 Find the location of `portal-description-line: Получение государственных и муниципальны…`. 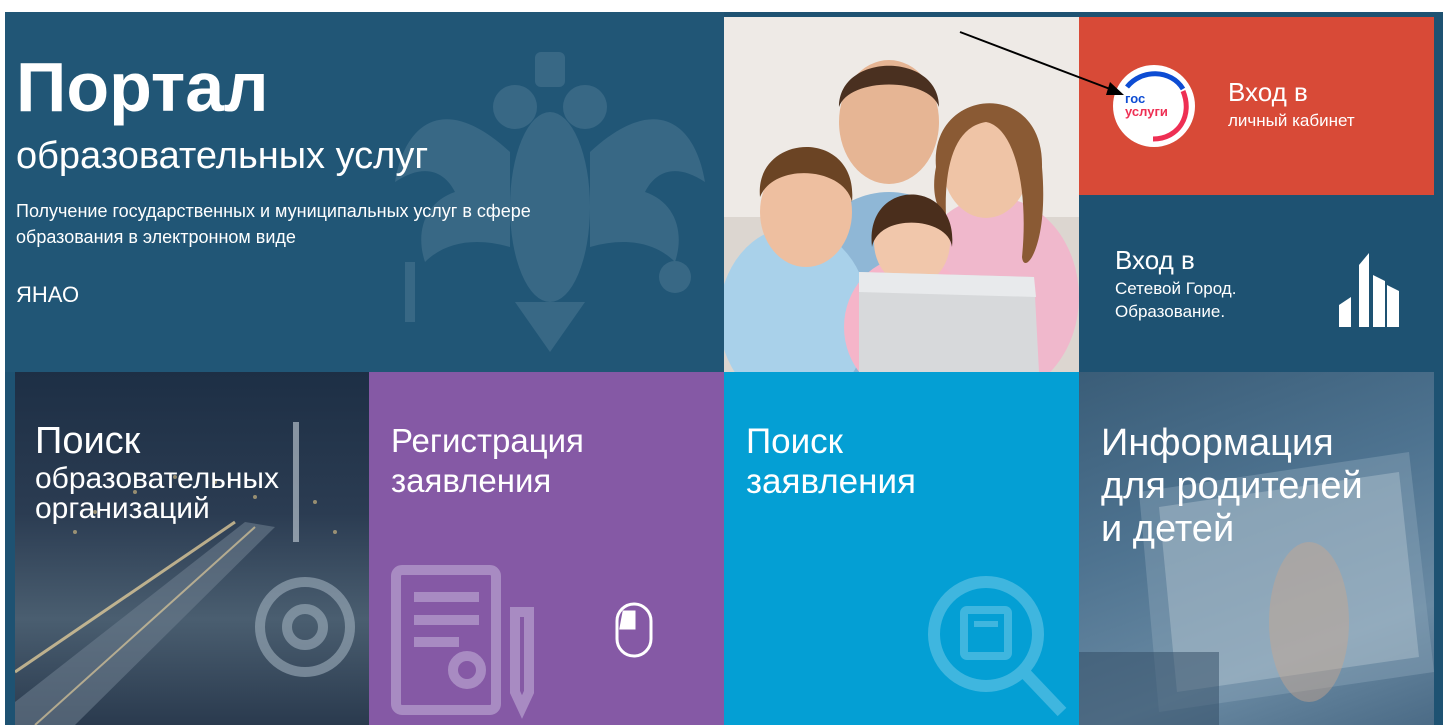

portal-description-line: Получение государственных и муниципальны… is located at coordinates (273, 211).